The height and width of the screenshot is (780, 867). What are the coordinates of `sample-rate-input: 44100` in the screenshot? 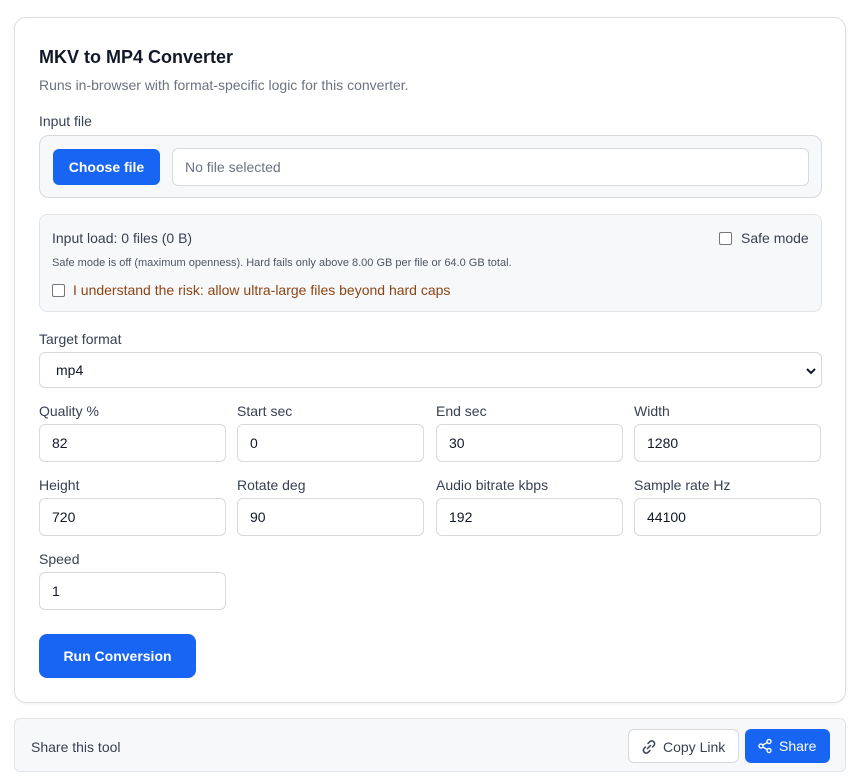 It's located at (727, 517).